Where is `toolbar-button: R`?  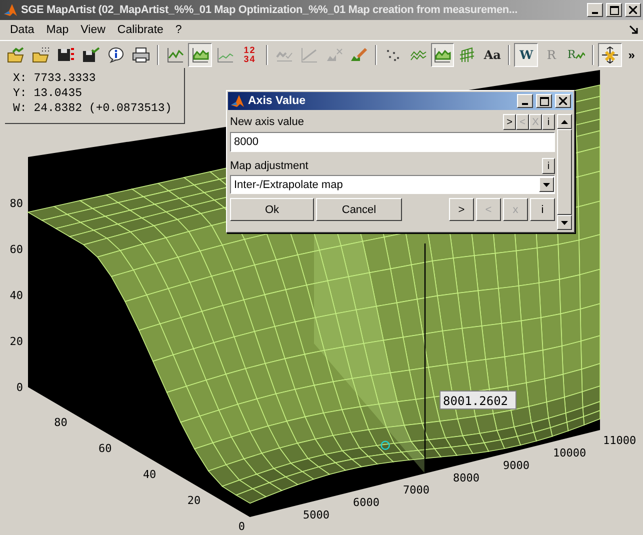 toolbar-button: R is located at coordinates (576, 54).